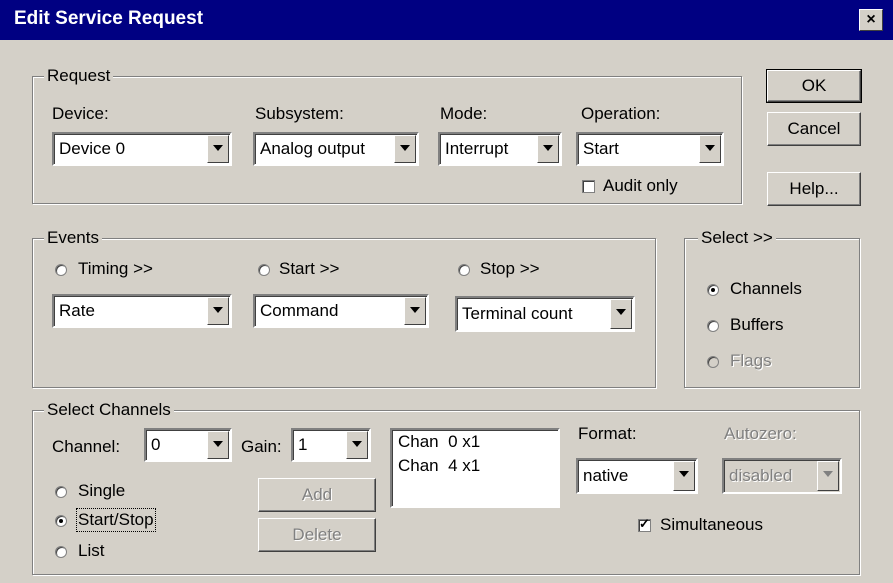  I want to click on start-stop-label: Start/Stop, so click(116, 520).